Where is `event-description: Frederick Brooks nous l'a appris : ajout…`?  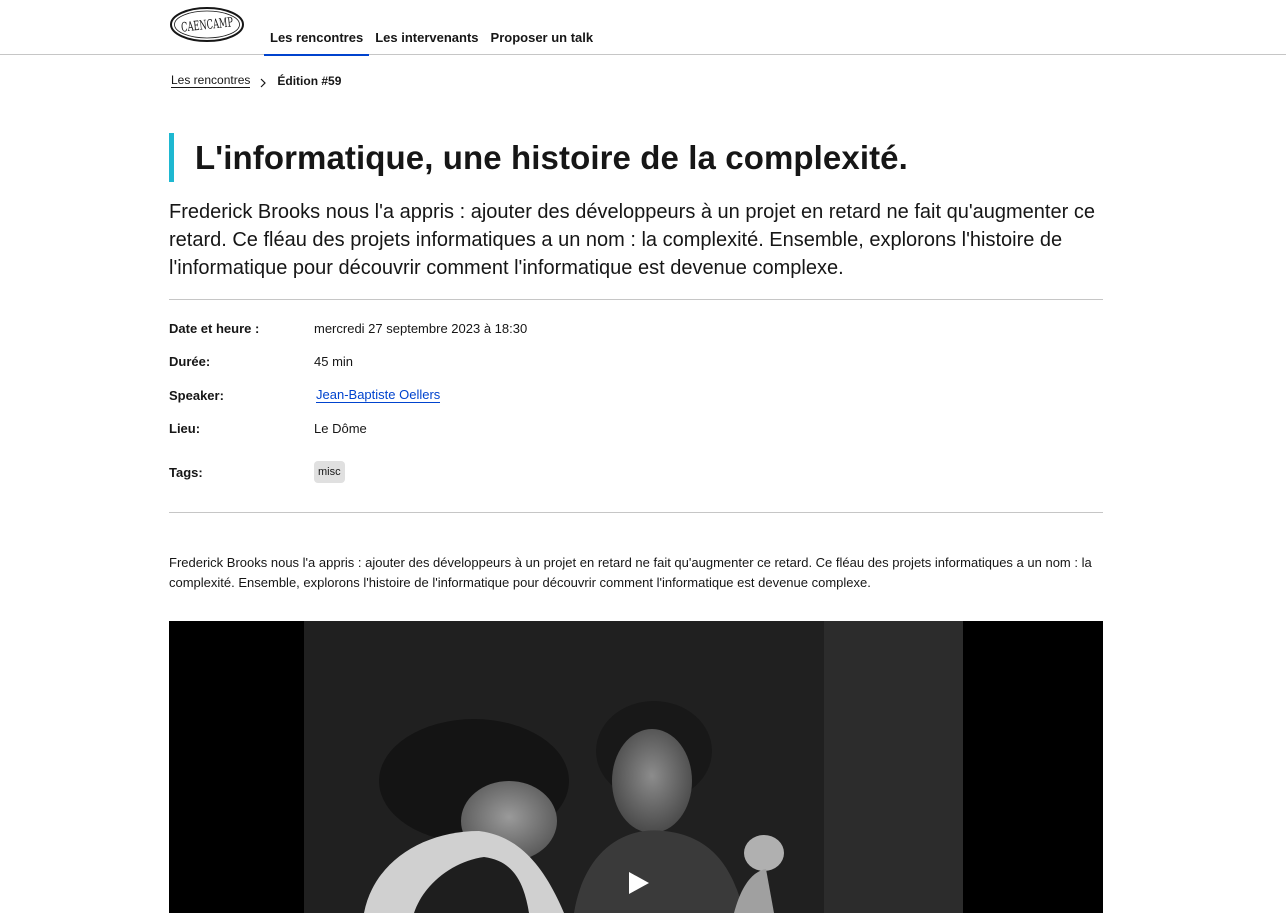
event-description: Frederick Brooks nous l'a appris : ajout… is located at coordinates (630, 572).